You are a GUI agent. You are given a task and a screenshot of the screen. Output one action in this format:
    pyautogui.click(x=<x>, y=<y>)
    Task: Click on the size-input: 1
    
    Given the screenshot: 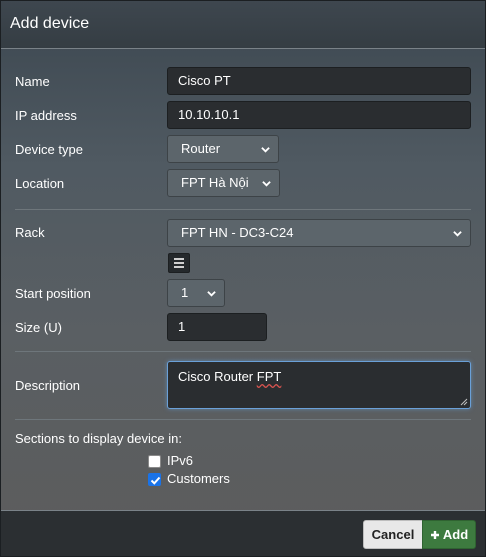 What is the action you would take?
    pyautogui.click(x=217, y=327)
    